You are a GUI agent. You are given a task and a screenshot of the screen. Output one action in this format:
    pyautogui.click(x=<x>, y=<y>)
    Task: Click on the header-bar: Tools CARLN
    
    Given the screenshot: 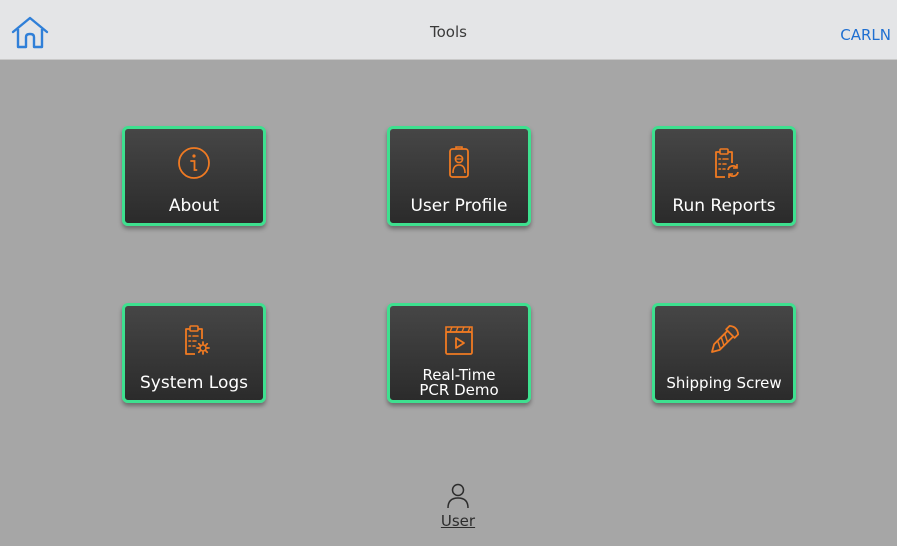 What is the action you would take?
    pyautogui.click(x=448, y=30)
    